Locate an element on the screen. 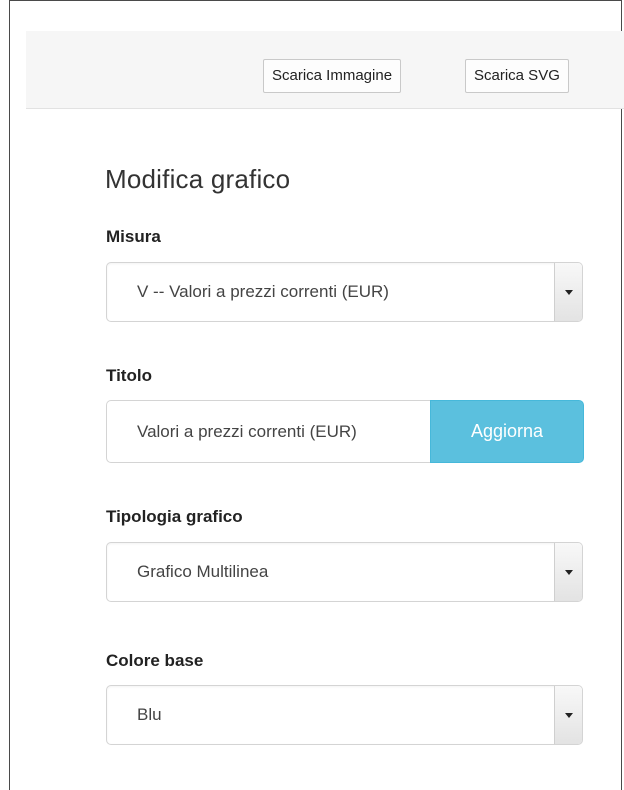  base-color-label: Colore base is located at coordinates (155, 660).